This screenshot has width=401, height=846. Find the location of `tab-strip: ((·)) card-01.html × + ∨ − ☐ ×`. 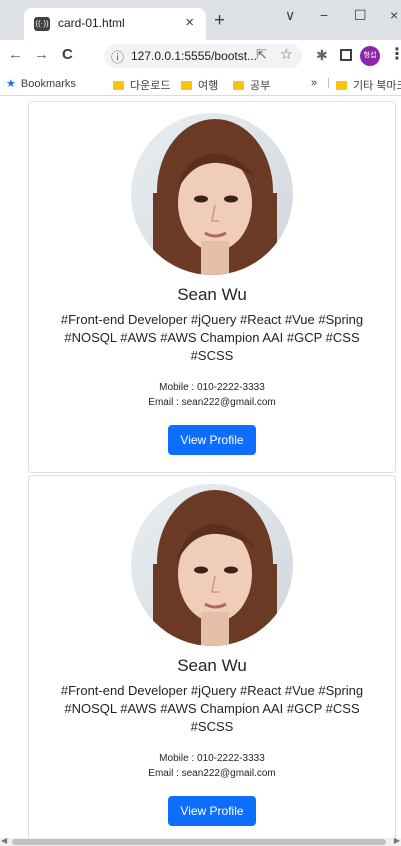

tab-strip: ((·)) card-01.html × + ∨ − ☐ × is located at coordinates (200, 20).